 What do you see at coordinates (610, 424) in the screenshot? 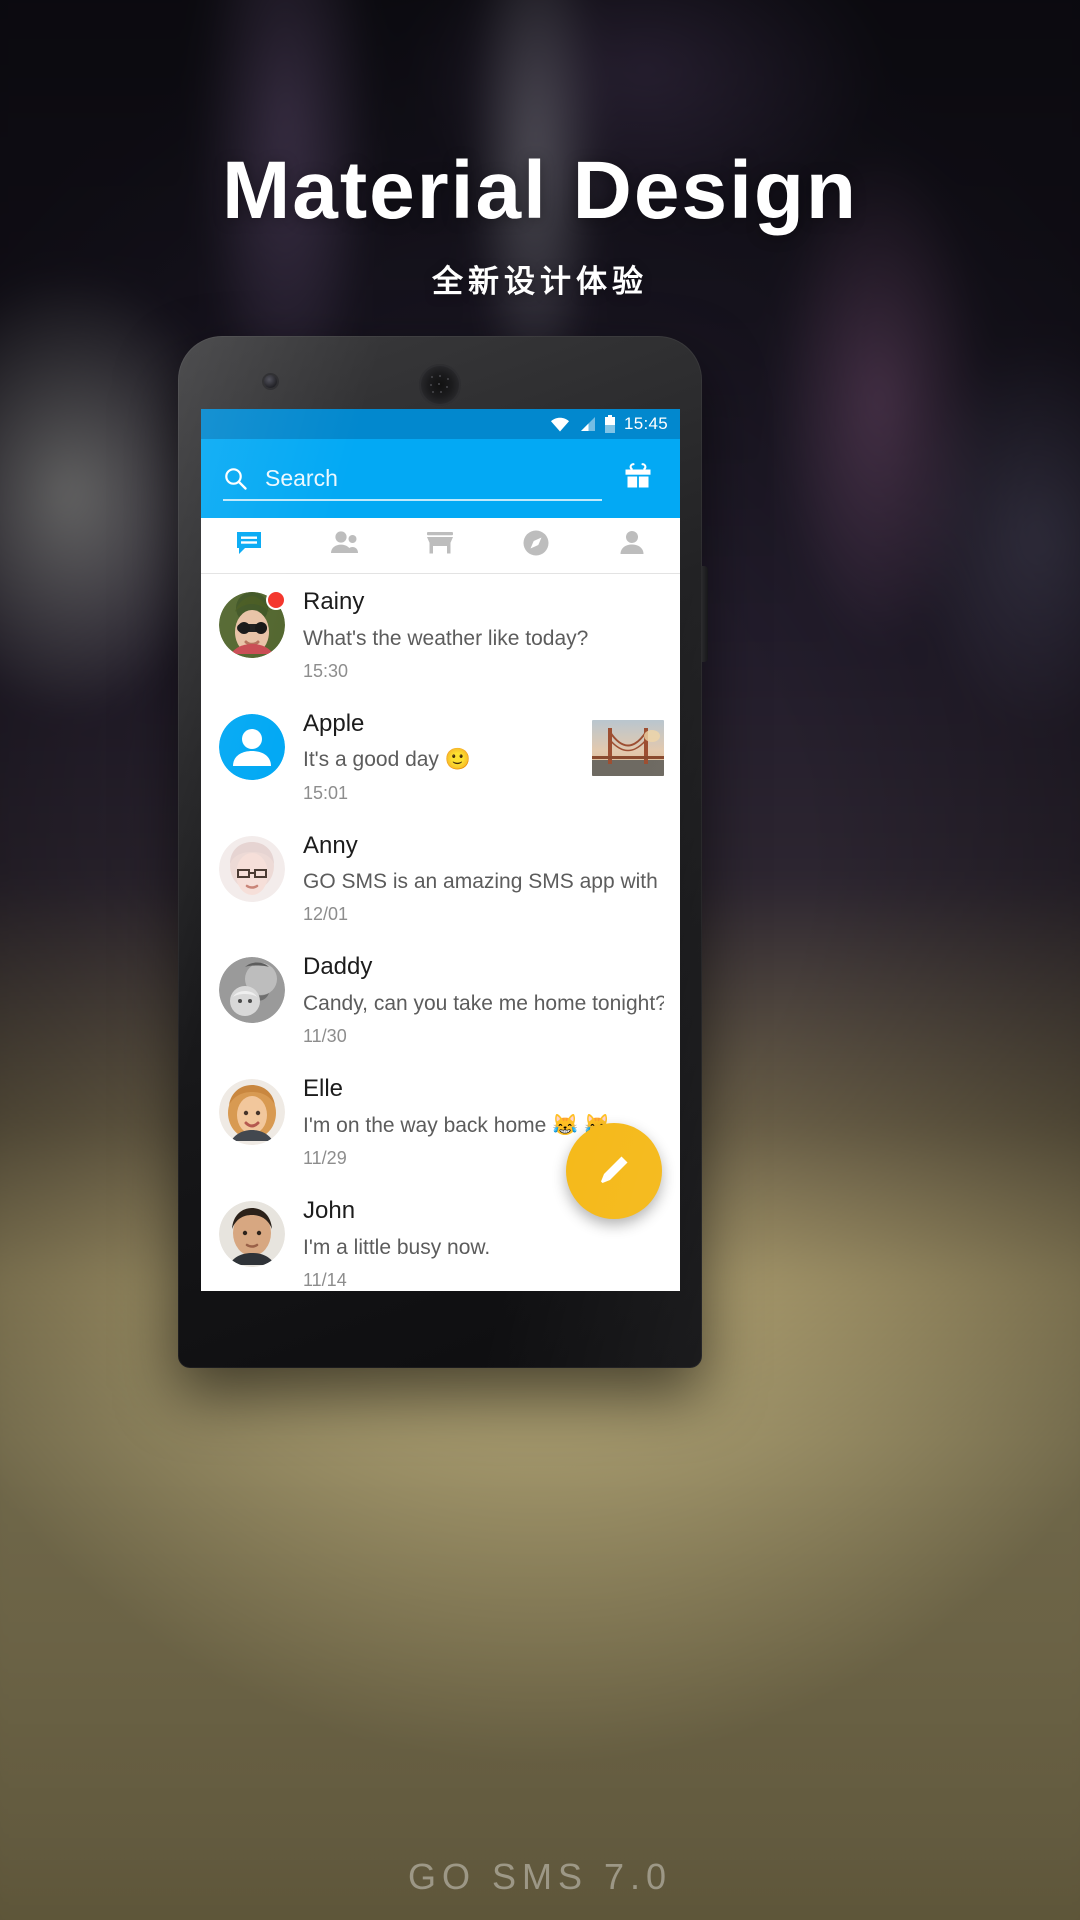
I see `battery-icon` at bounding box center [610, 424].